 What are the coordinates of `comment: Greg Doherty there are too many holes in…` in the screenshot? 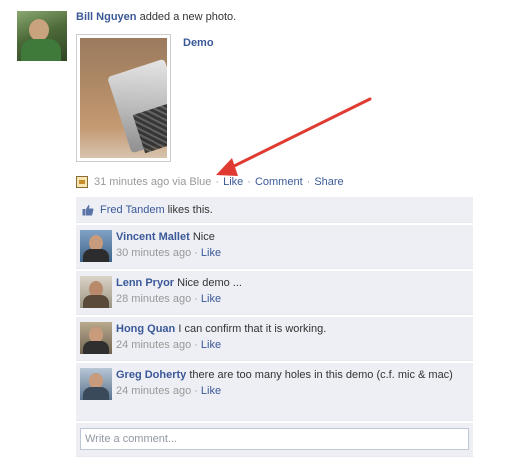 It's located at (274, 392).